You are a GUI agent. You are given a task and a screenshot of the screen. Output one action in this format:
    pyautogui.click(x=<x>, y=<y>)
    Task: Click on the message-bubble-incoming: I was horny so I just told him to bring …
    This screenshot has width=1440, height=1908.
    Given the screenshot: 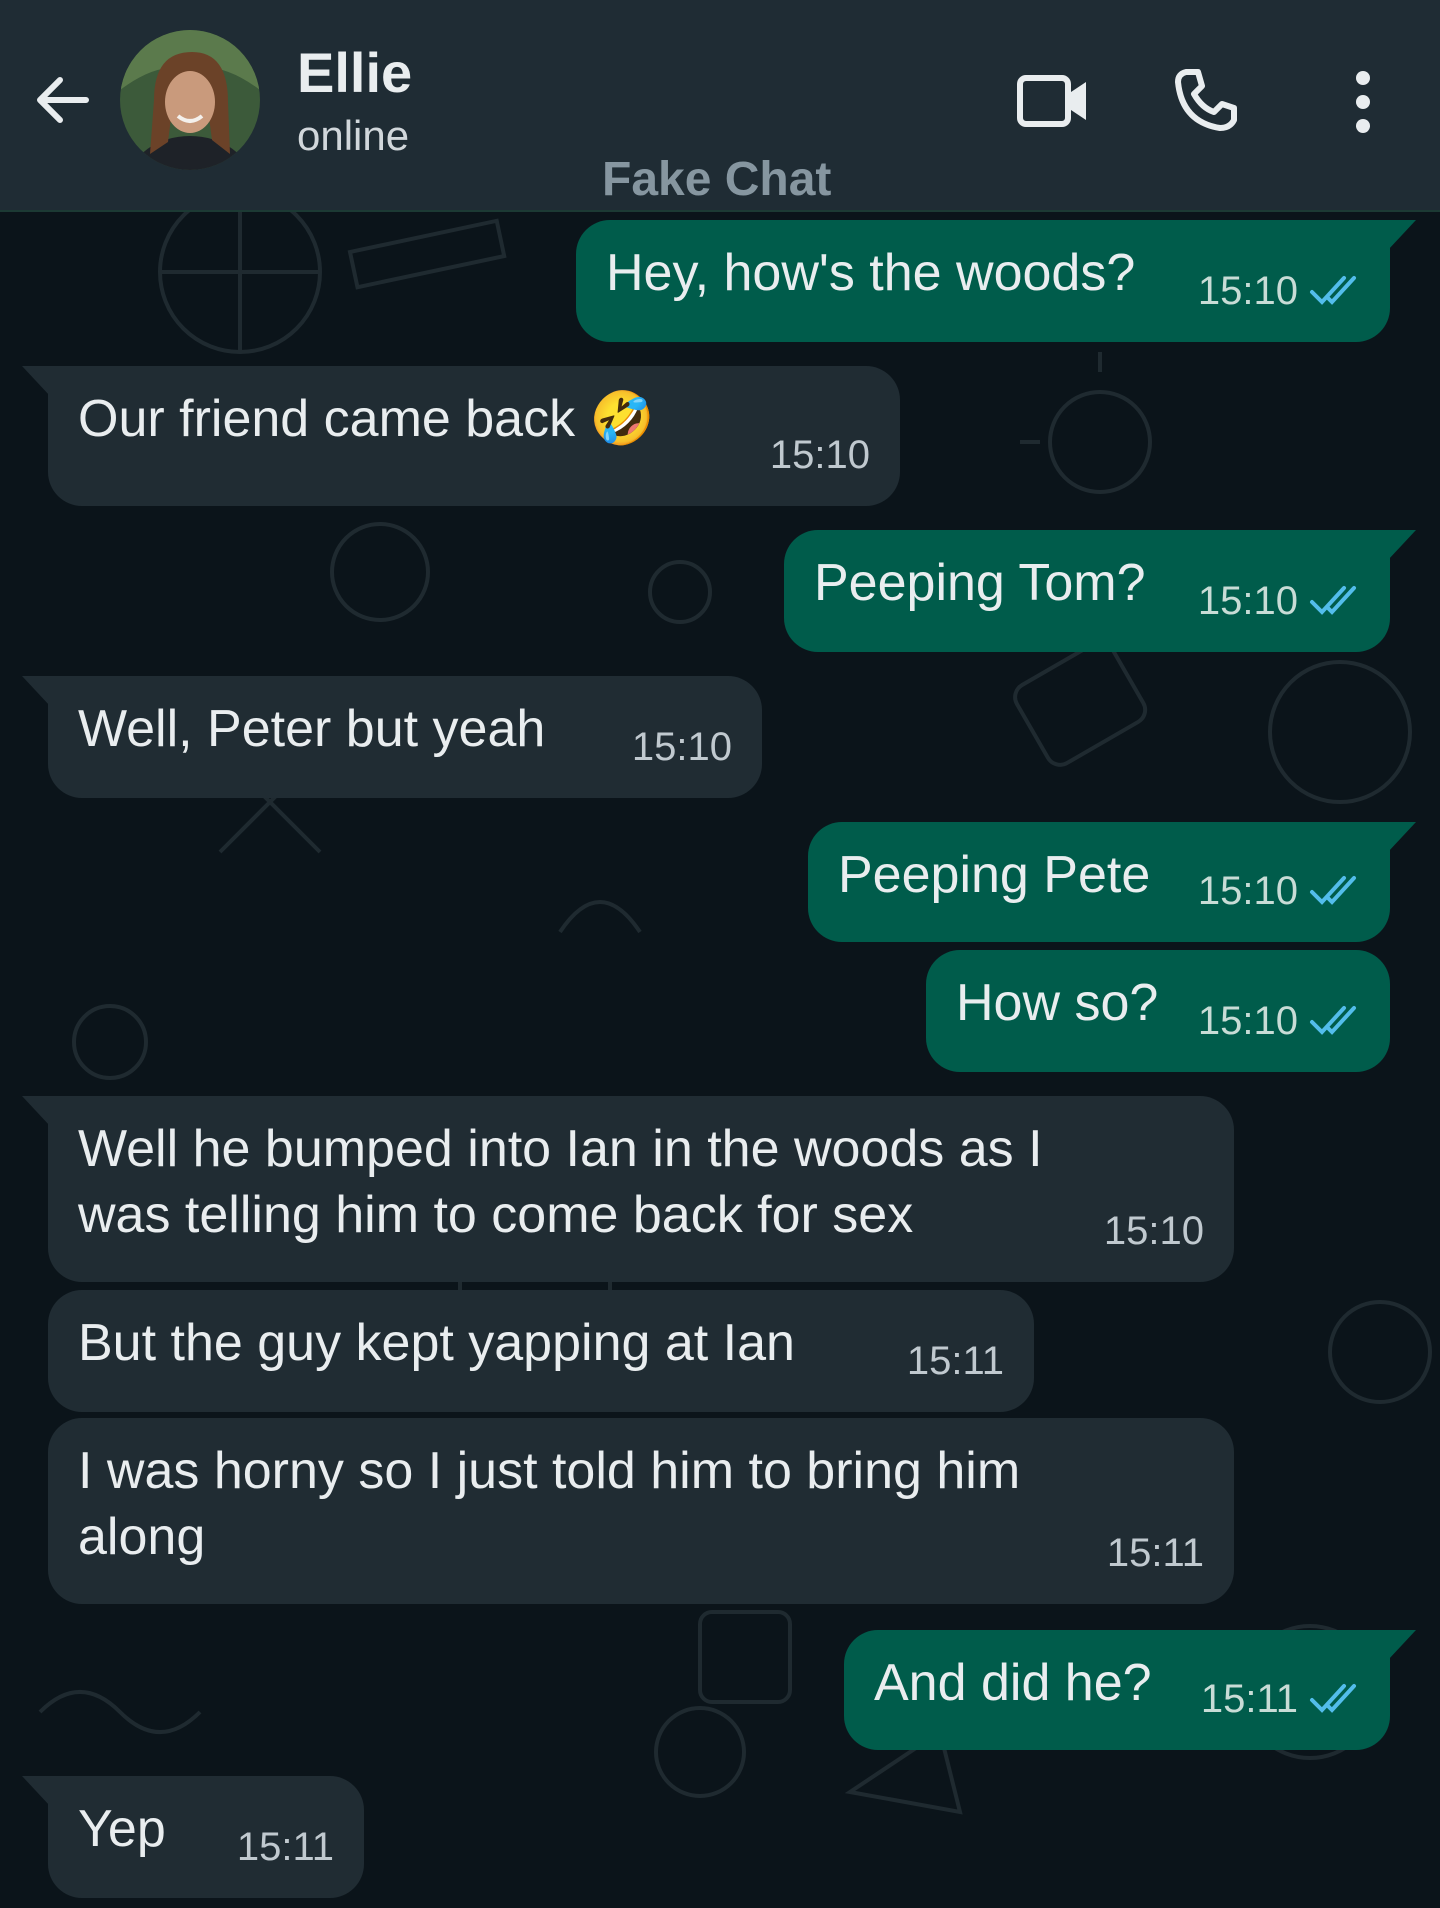 What is the action you would take?
    pyautogui.click(x=641, y=1511)
    